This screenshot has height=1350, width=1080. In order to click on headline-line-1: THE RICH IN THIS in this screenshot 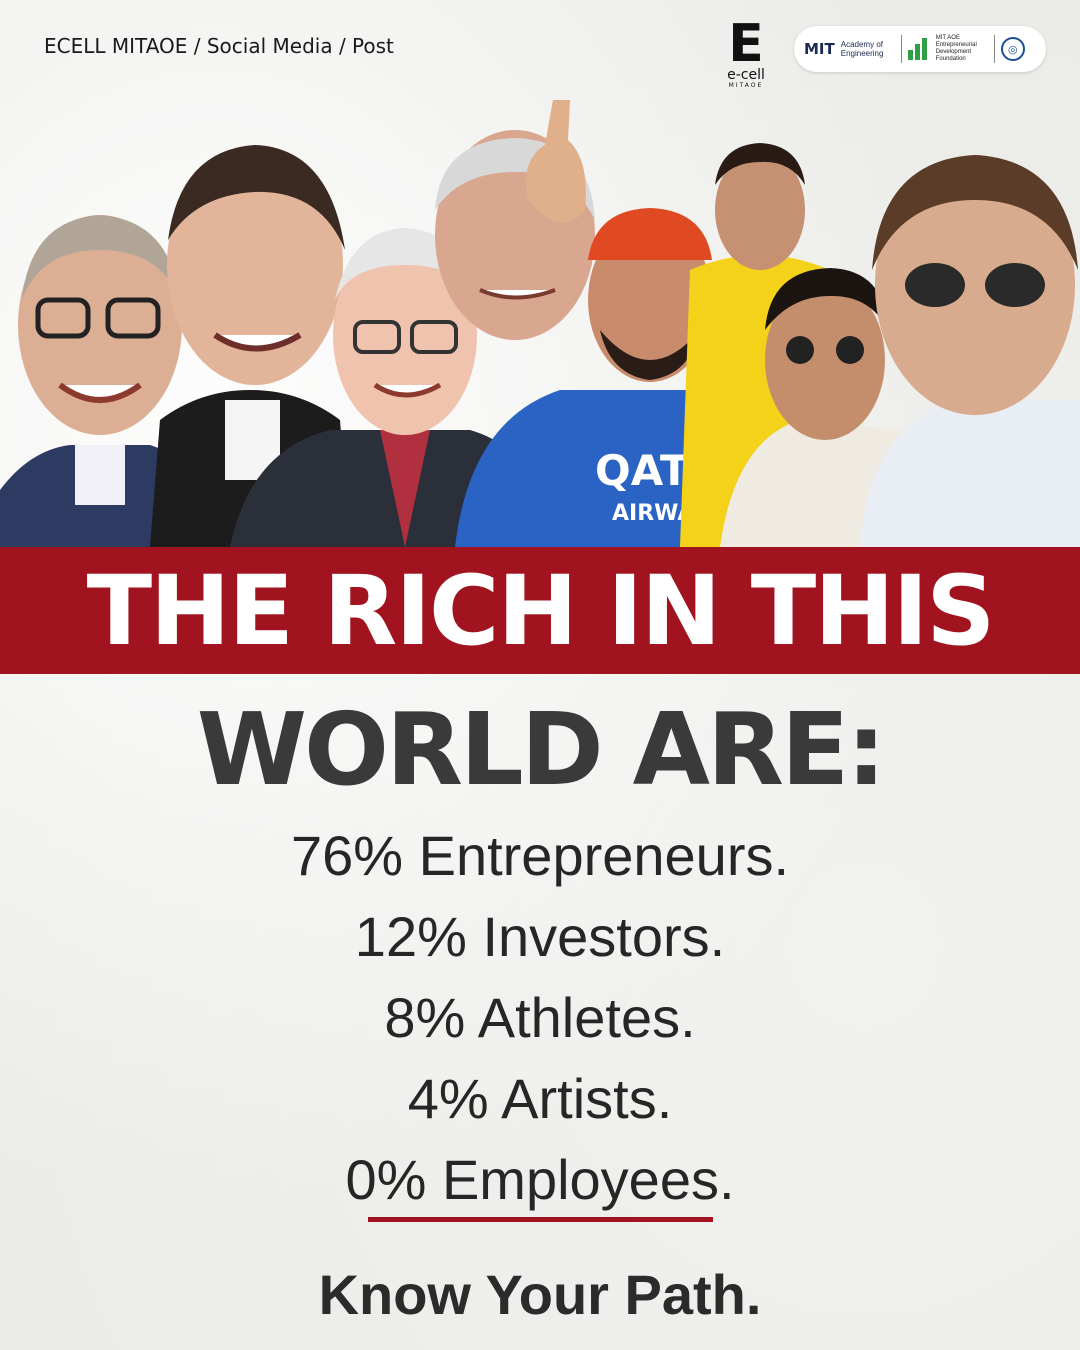, I will do `click(541, 610)`.